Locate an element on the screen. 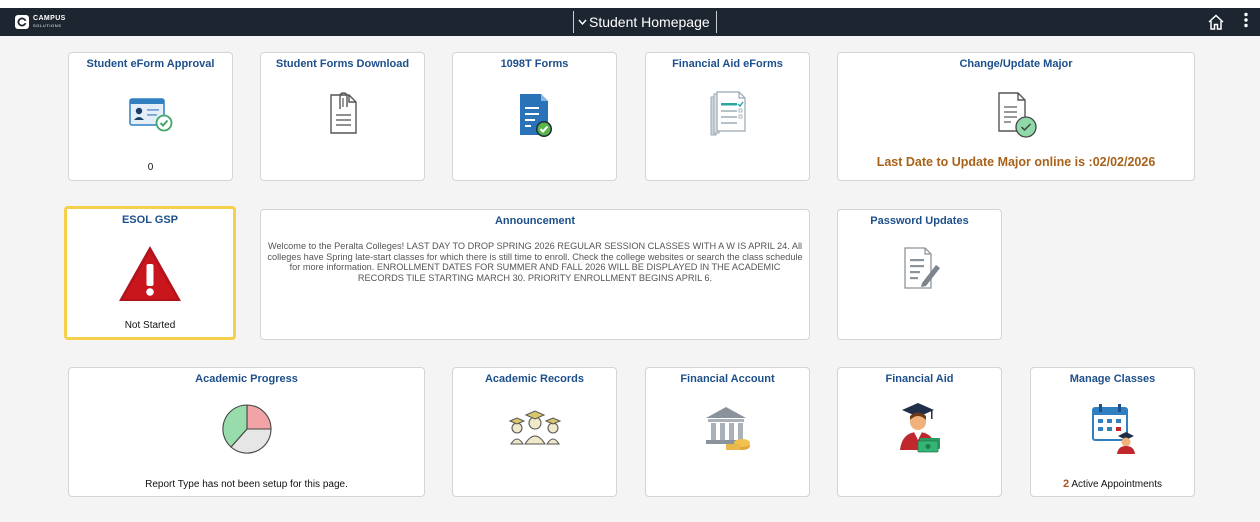  tile-password-updates: Password Updates is located at coordinates (919, 274).